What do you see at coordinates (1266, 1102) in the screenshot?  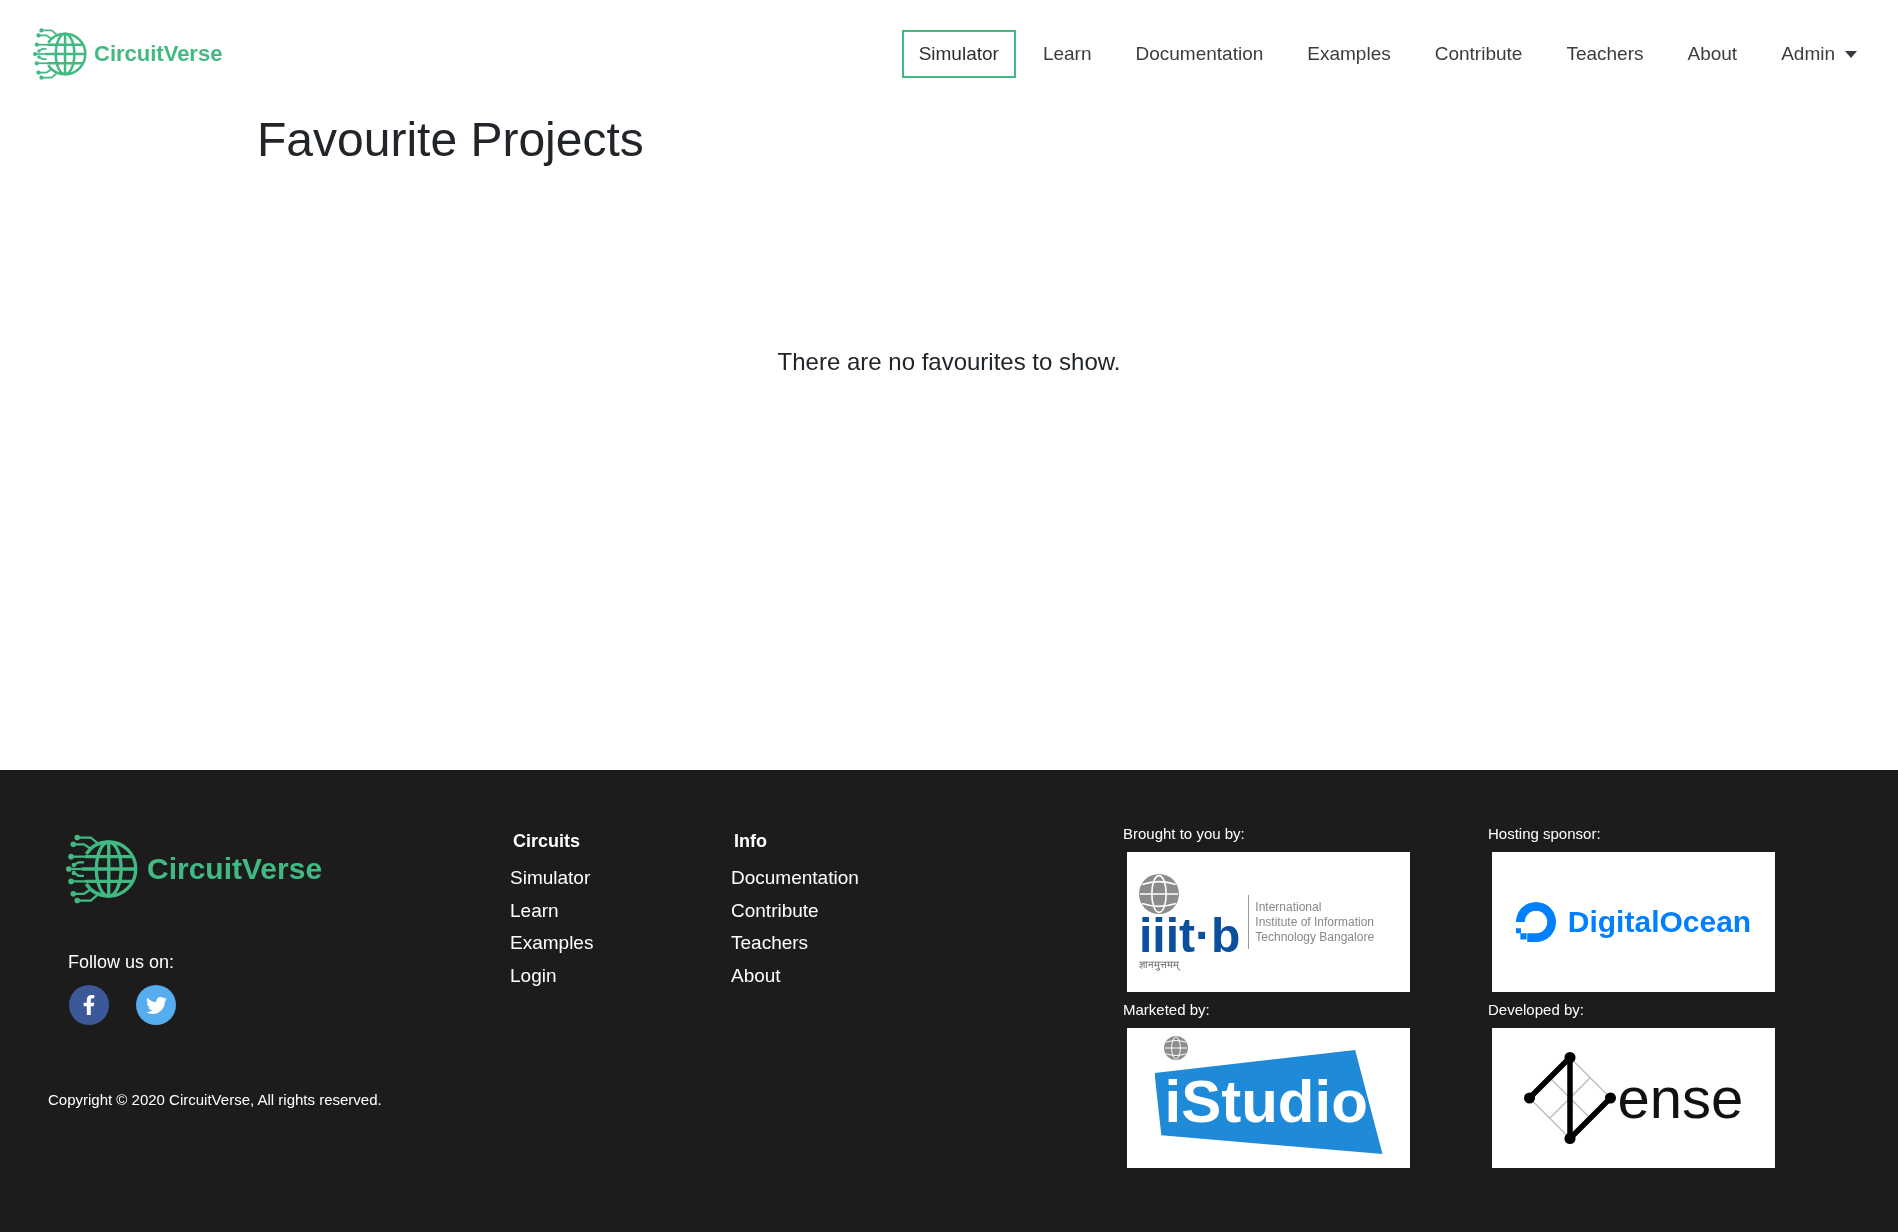 I see `logo-text: iStudio` at bounding box center [1266, 1102].